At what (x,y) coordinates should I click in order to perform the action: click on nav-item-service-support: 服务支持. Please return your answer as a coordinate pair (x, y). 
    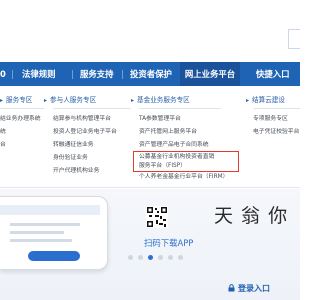
    Looking at the image, I should click on (97, 74).